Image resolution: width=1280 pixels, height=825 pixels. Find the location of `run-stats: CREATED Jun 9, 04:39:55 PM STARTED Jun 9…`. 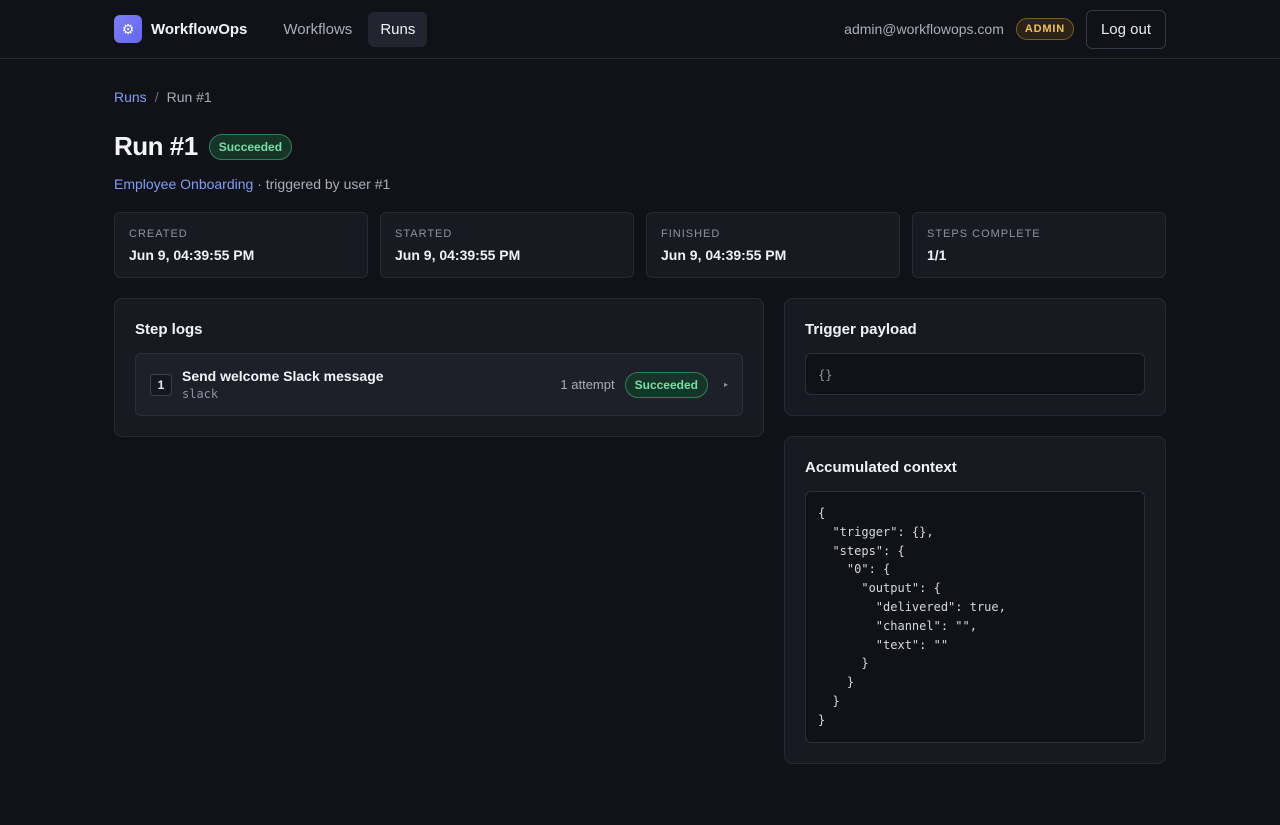

run-stats: CREATED Jun 9, 04:39:55 PM STARTED Jun 9… is located at coordinates (640, 245).